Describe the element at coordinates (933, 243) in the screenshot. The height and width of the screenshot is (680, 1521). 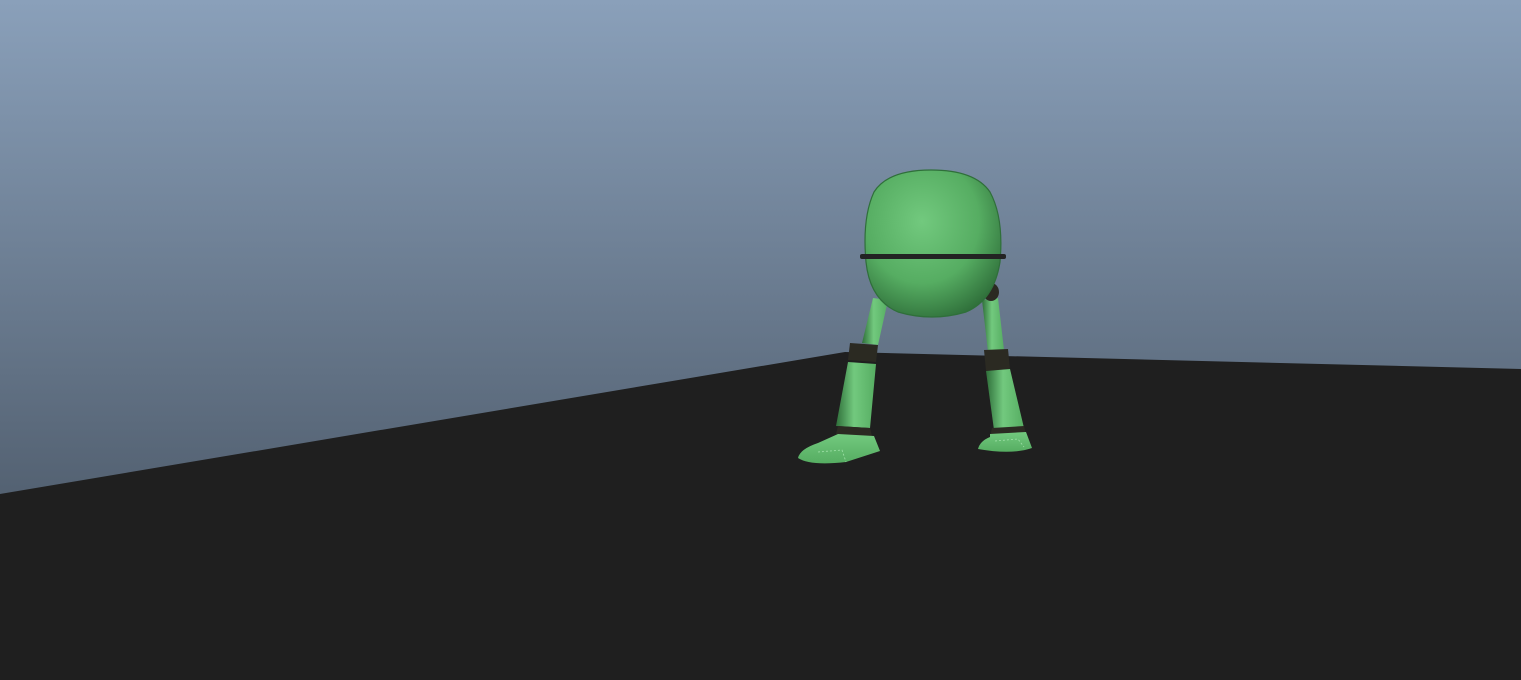
I see `robot-body` at that location.